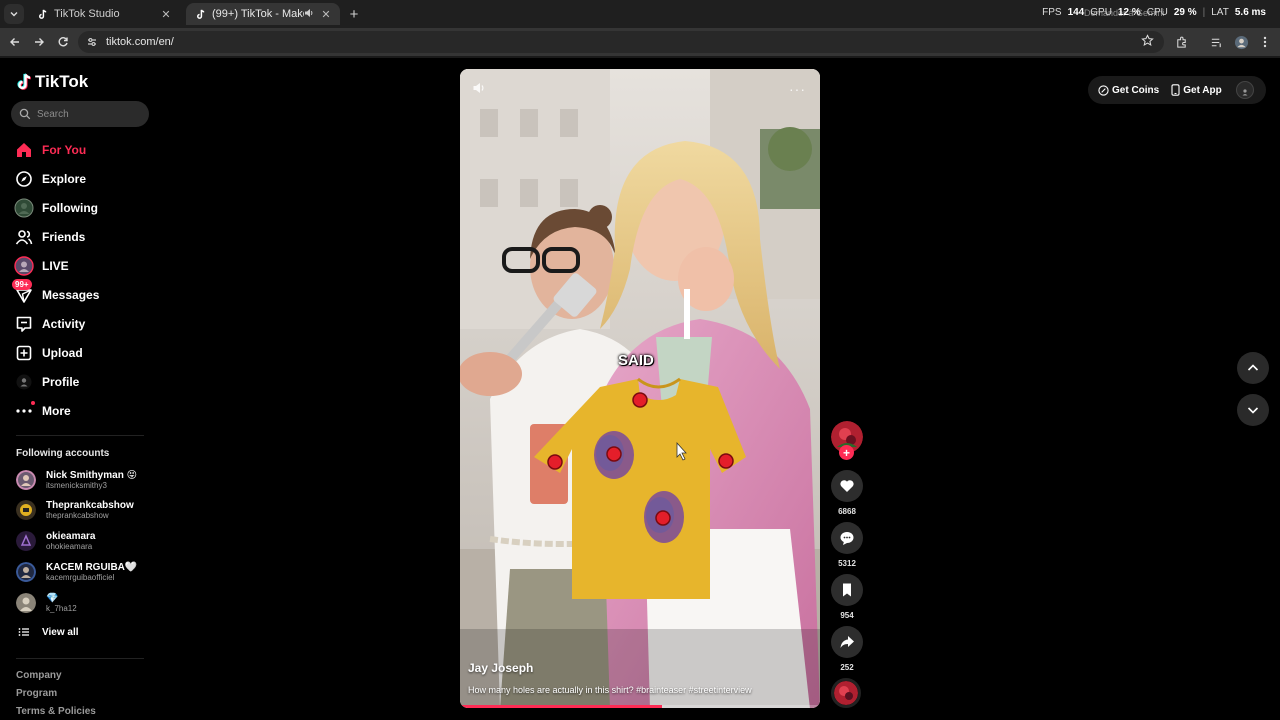  Describe the element at coordinates (1196, 90) in the screenshot. I see `get-app-button: Get App` at that location.